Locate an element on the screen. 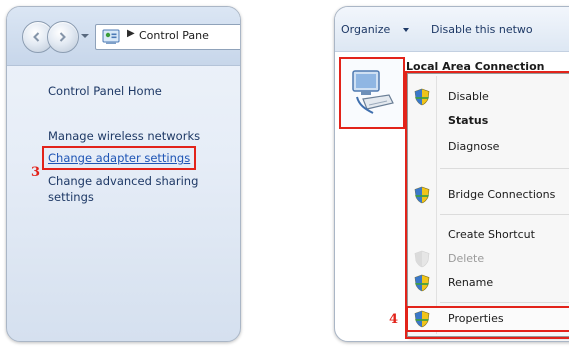 The image size is (569, 347). manage-wireless-networks-link: Manage wireless networks is located at coordinates (143, 136).